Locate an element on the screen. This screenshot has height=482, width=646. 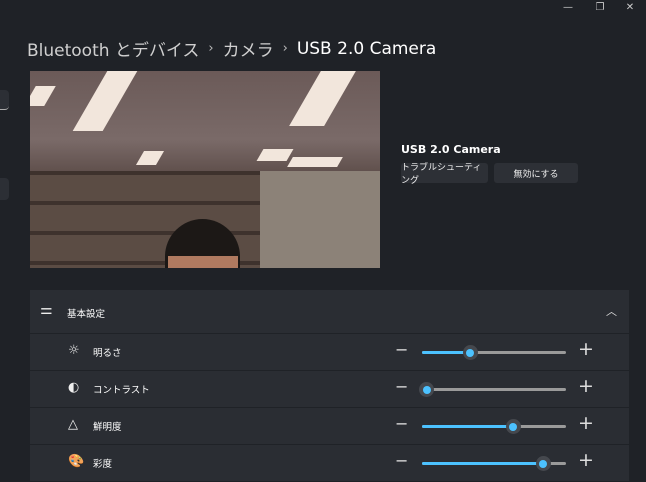
setting-row: ☼ 明るさ − + is located at coordinates (329, 352).